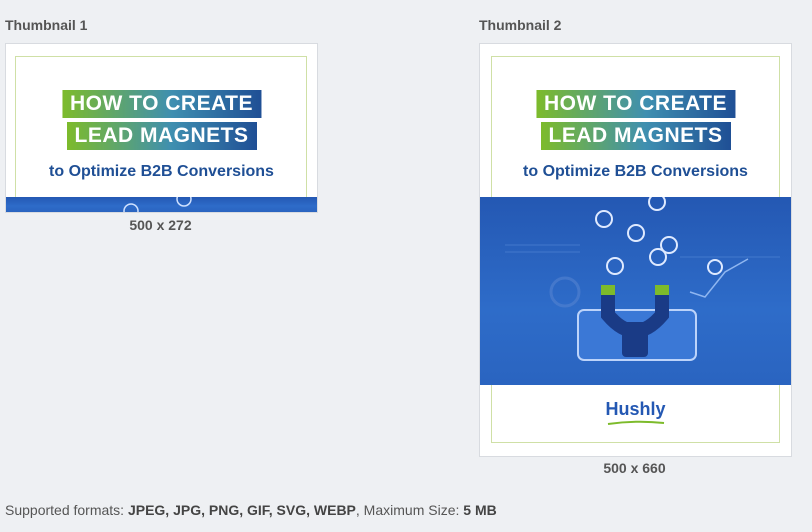  What do you see at coordinates (642, 279) in the screenshot?
I see `magnet-illustration` at bounding box center [642, 279].